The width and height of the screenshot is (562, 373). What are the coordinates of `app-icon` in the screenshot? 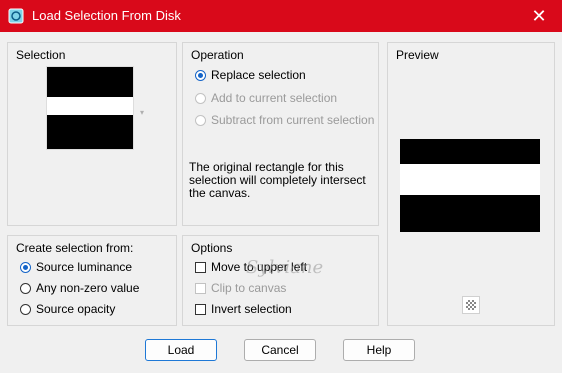 It's located at (16, 16).